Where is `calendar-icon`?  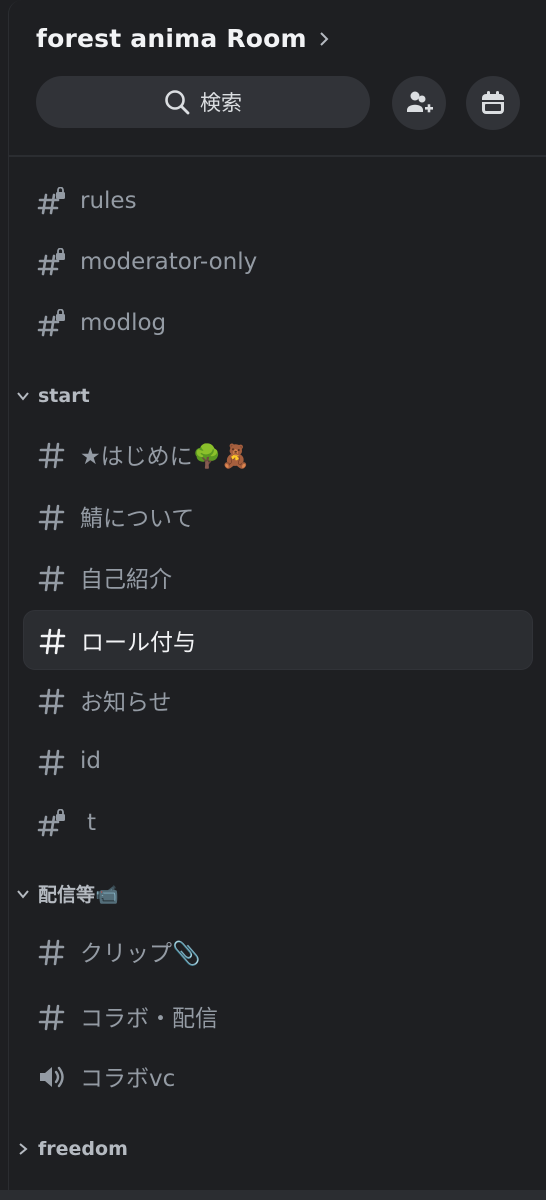 calendar-icon is located at coordinates (493, 102).